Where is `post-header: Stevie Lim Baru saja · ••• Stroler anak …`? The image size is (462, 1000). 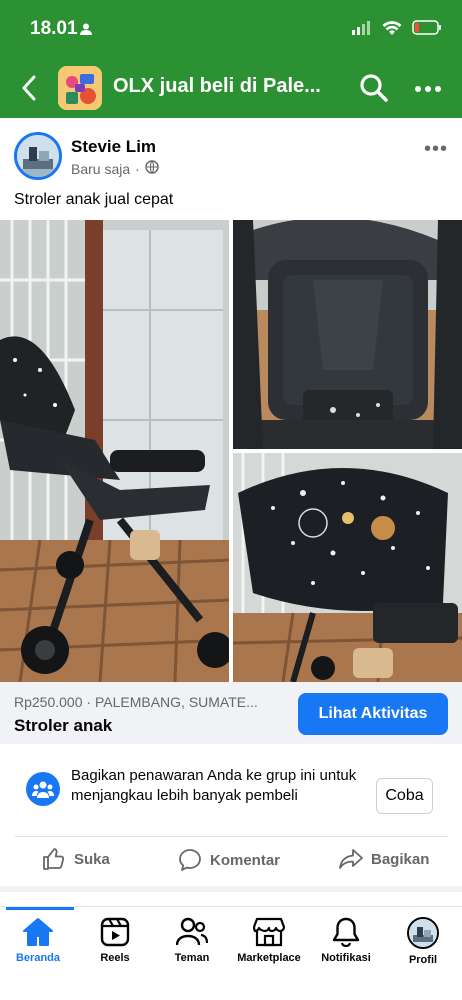 post-header: Stevie Lim Baru saja · ••• Stroler anak … is located at coordinates (231, 168).